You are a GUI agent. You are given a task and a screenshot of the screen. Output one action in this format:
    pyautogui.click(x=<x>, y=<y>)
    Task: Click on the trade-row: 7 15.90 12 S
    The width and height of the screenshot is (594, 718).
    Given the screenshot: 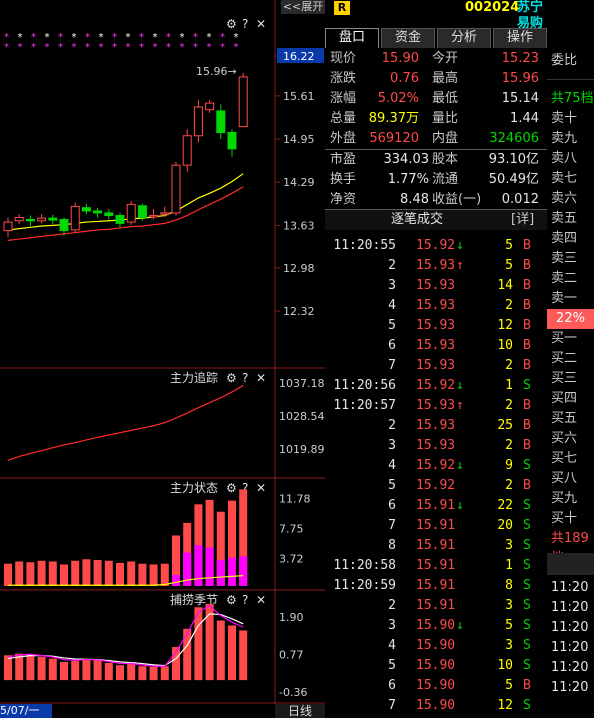 What is the action you would take?
    pyautogui.click(x=436, y=706)
    